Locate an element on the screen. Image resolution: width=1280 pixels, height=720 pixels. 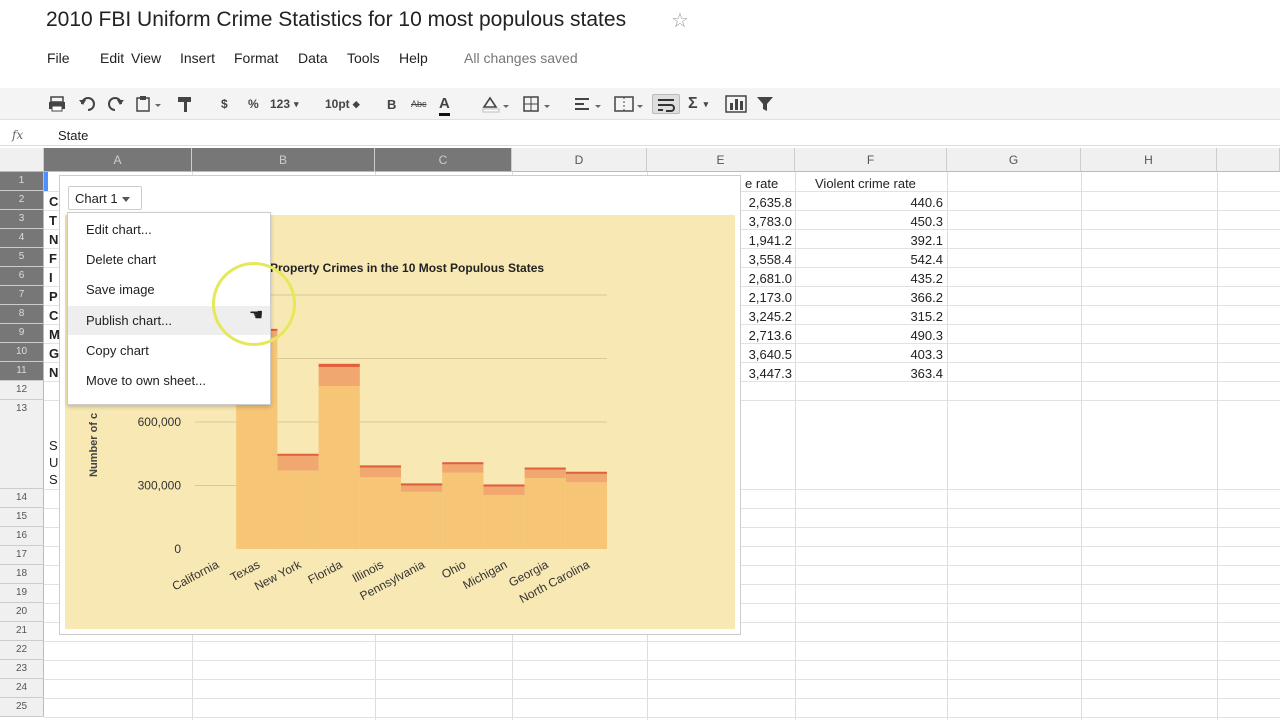
row-header-15: 15 is located at coordinates (22, 517).